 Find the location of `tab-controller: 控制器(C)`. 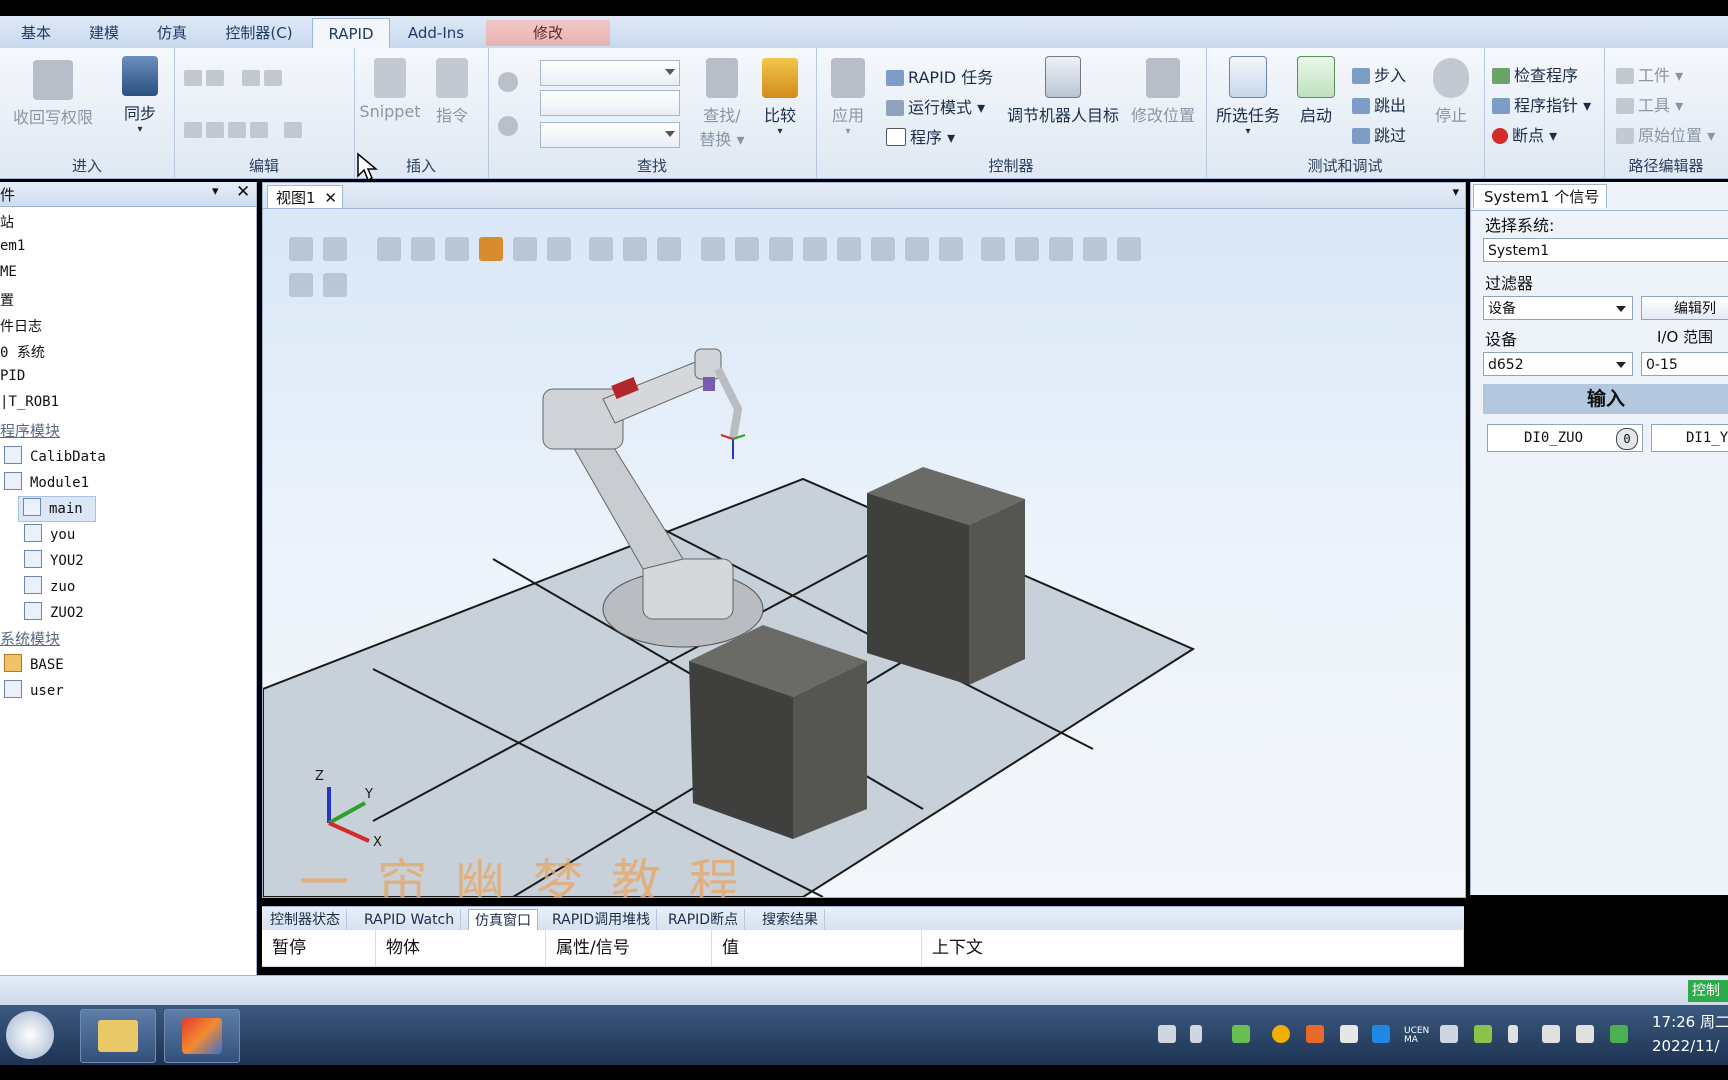

tab-controller: 控制器(C) is located at coordinates (259, 33).